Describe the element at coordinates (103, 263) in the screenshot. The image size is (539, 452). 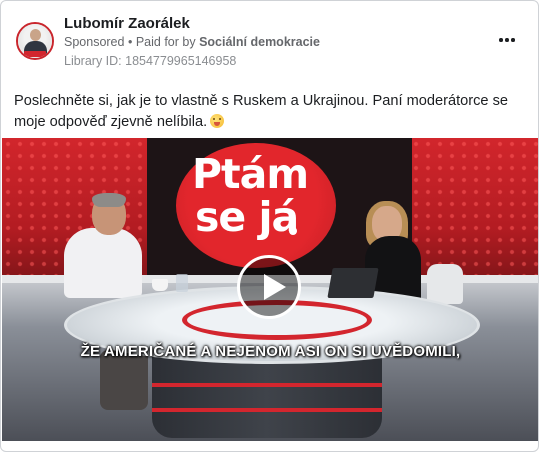
I see `guest-body` at that location.